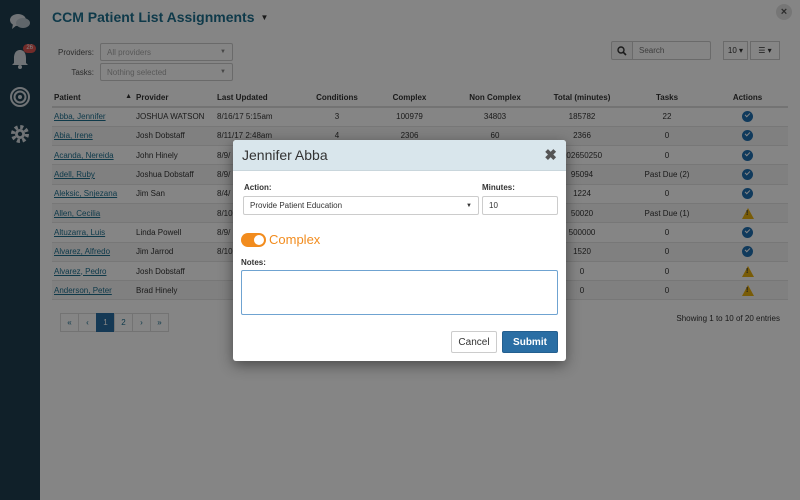 Image resolution: width=800 pixels, height=500 pixels. I want to click on complex-toggle-label: Complex, so click(295, 239).